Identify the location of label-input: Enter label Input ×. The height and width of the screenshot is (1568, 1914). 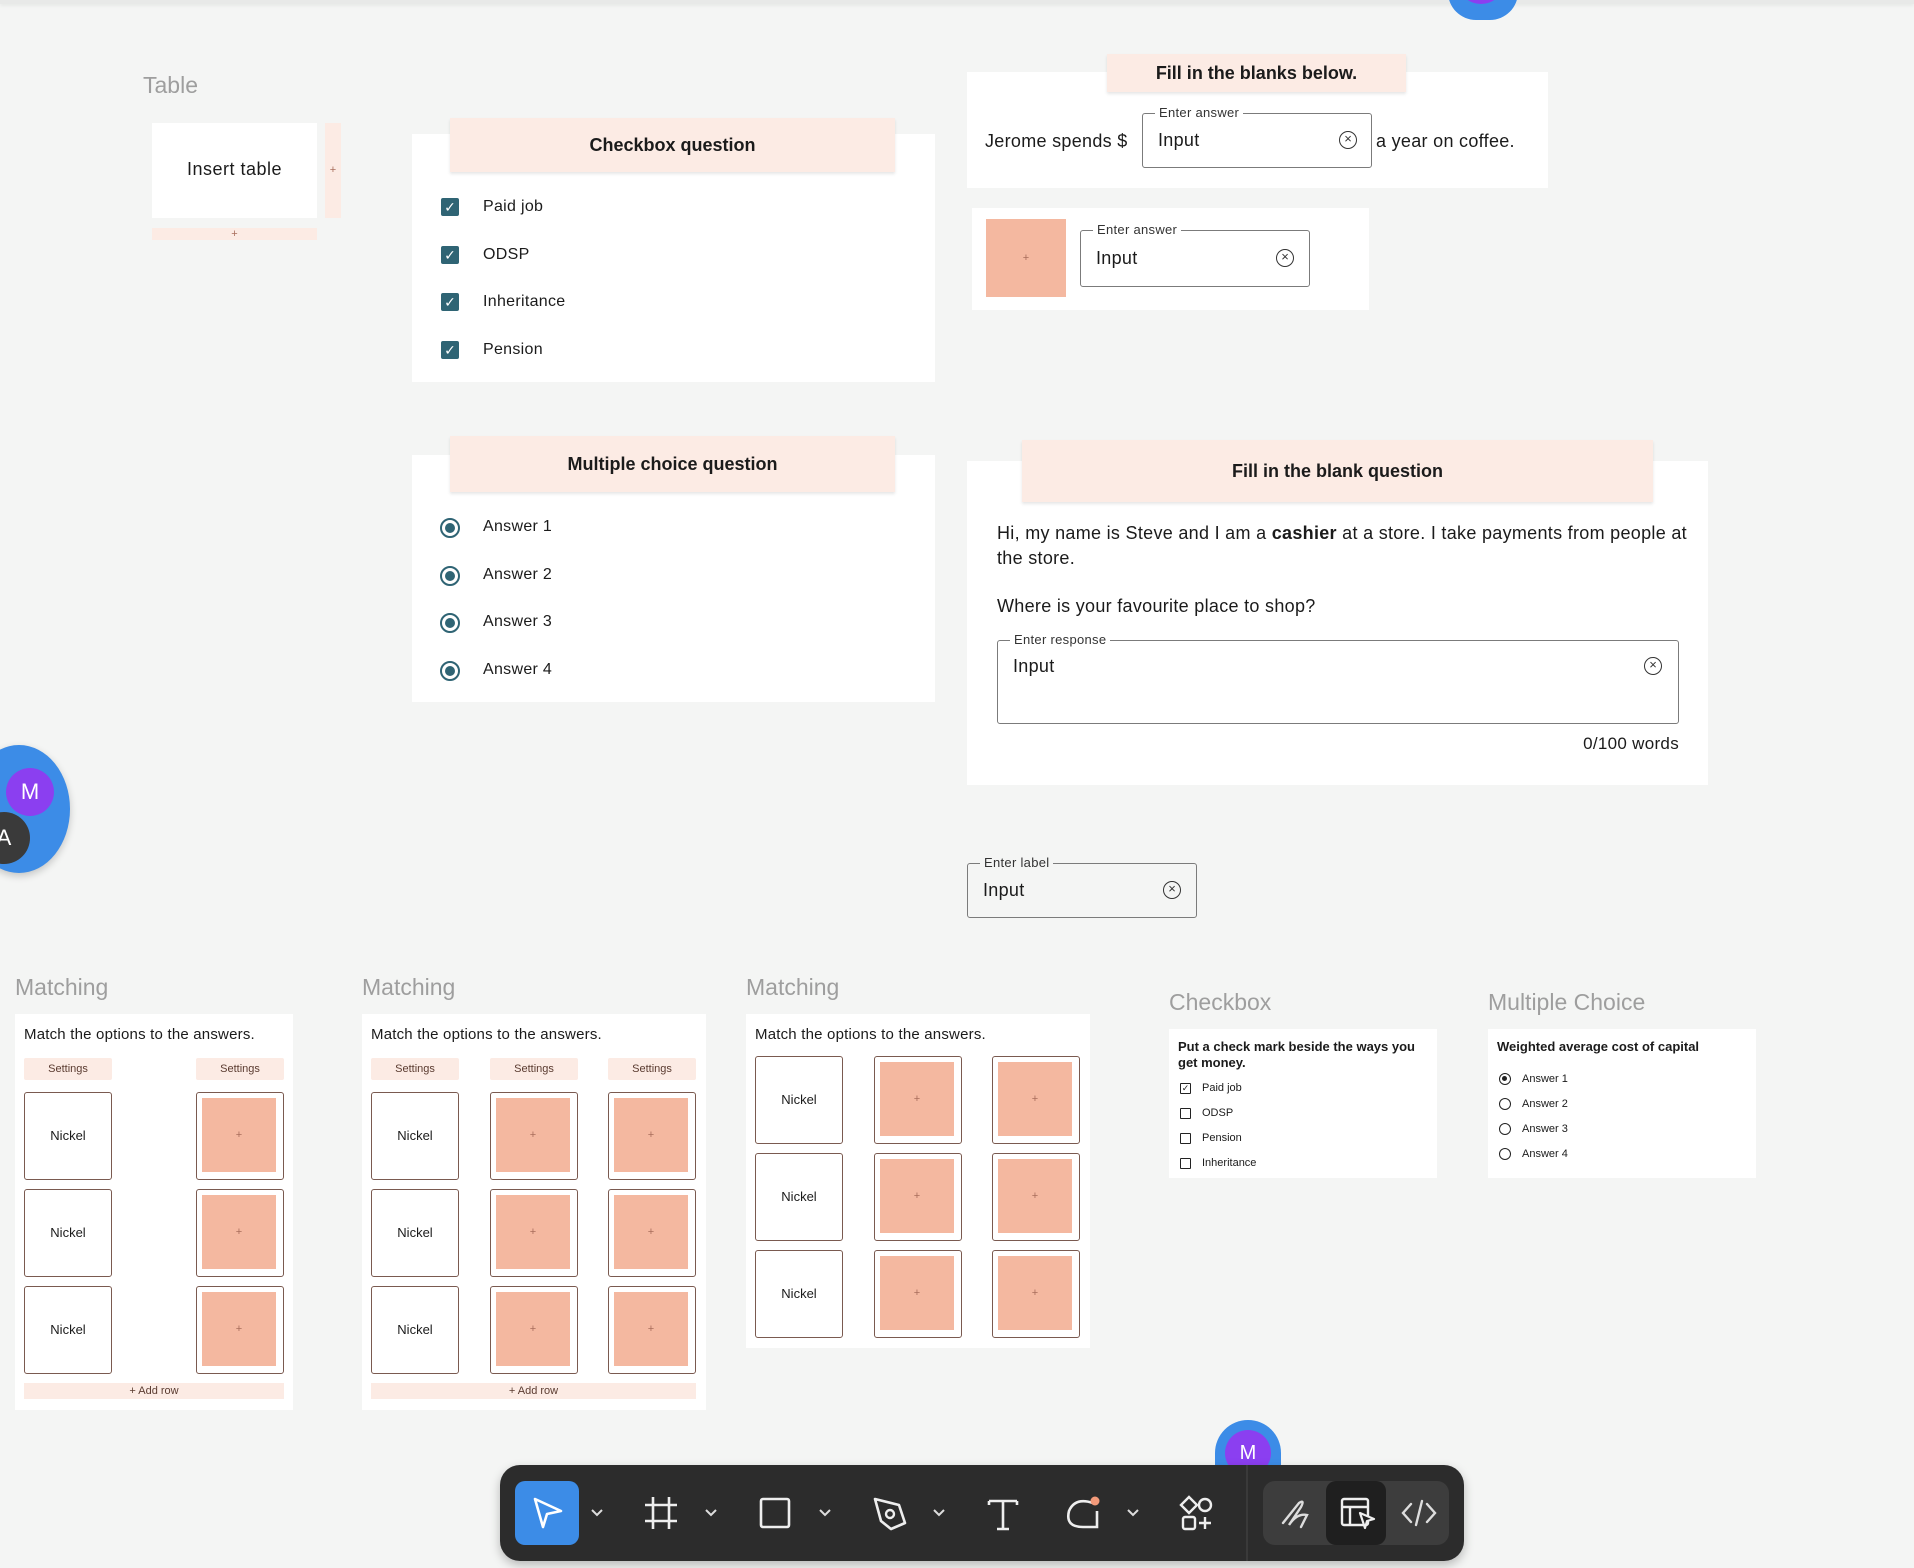
(1082, 886).